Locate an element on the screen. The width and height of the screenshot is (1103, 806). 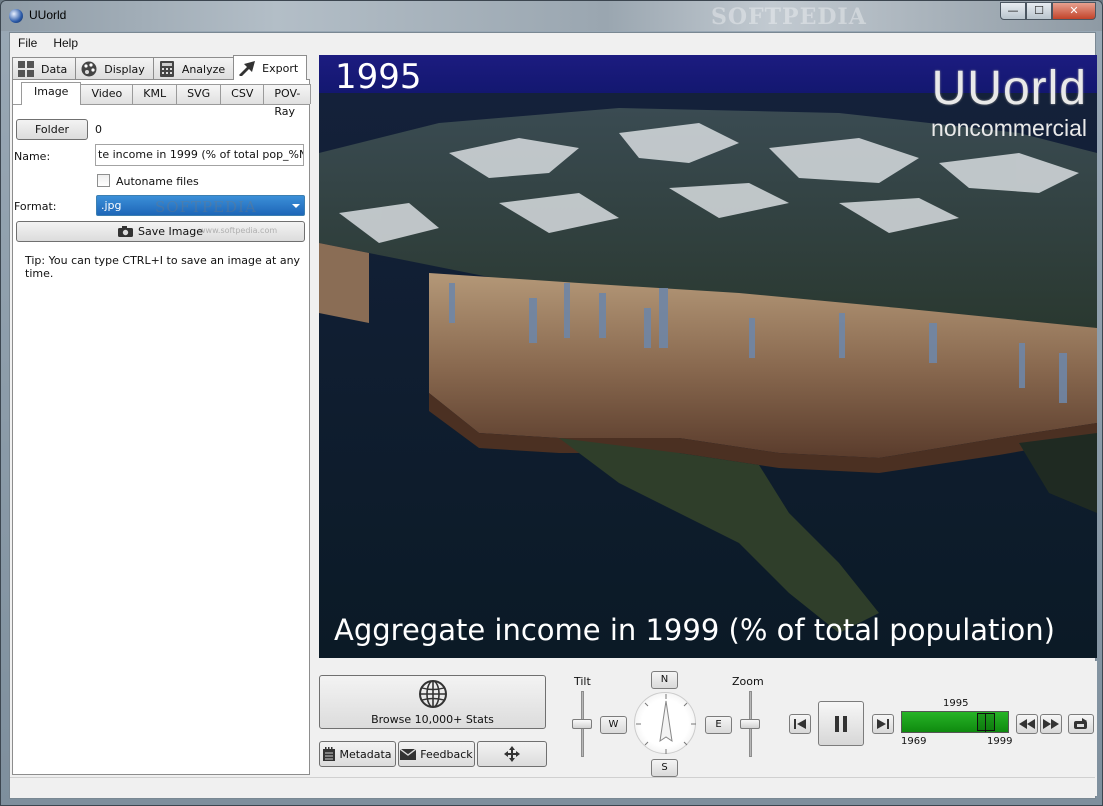
tab-export-label: Export is located at coordinates (280, 68).